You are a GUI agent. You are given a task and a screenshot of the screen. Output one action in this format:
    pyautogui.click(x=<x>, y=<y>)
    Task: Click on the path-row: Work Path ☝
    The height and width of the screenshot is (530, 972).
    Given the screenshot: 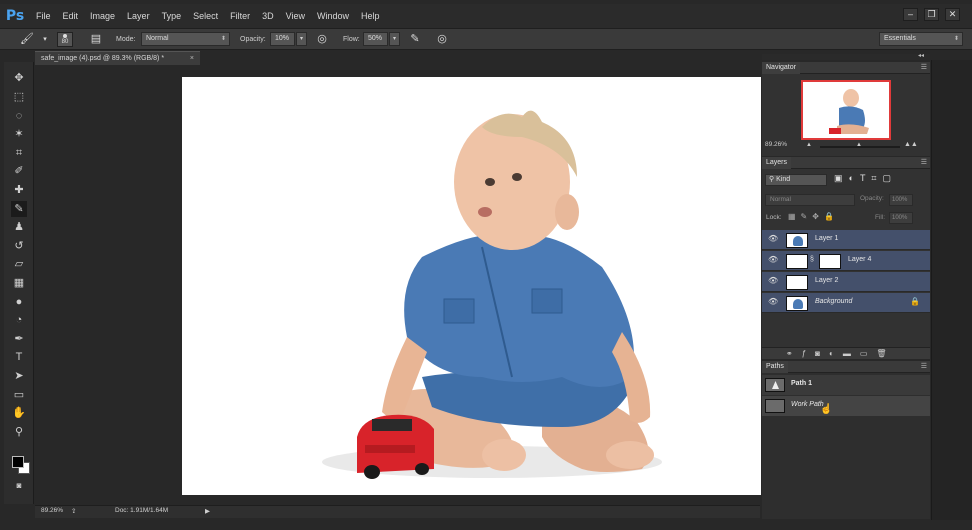 What is the action you would take?
    pyautogui.click(x=846, y=406)
    